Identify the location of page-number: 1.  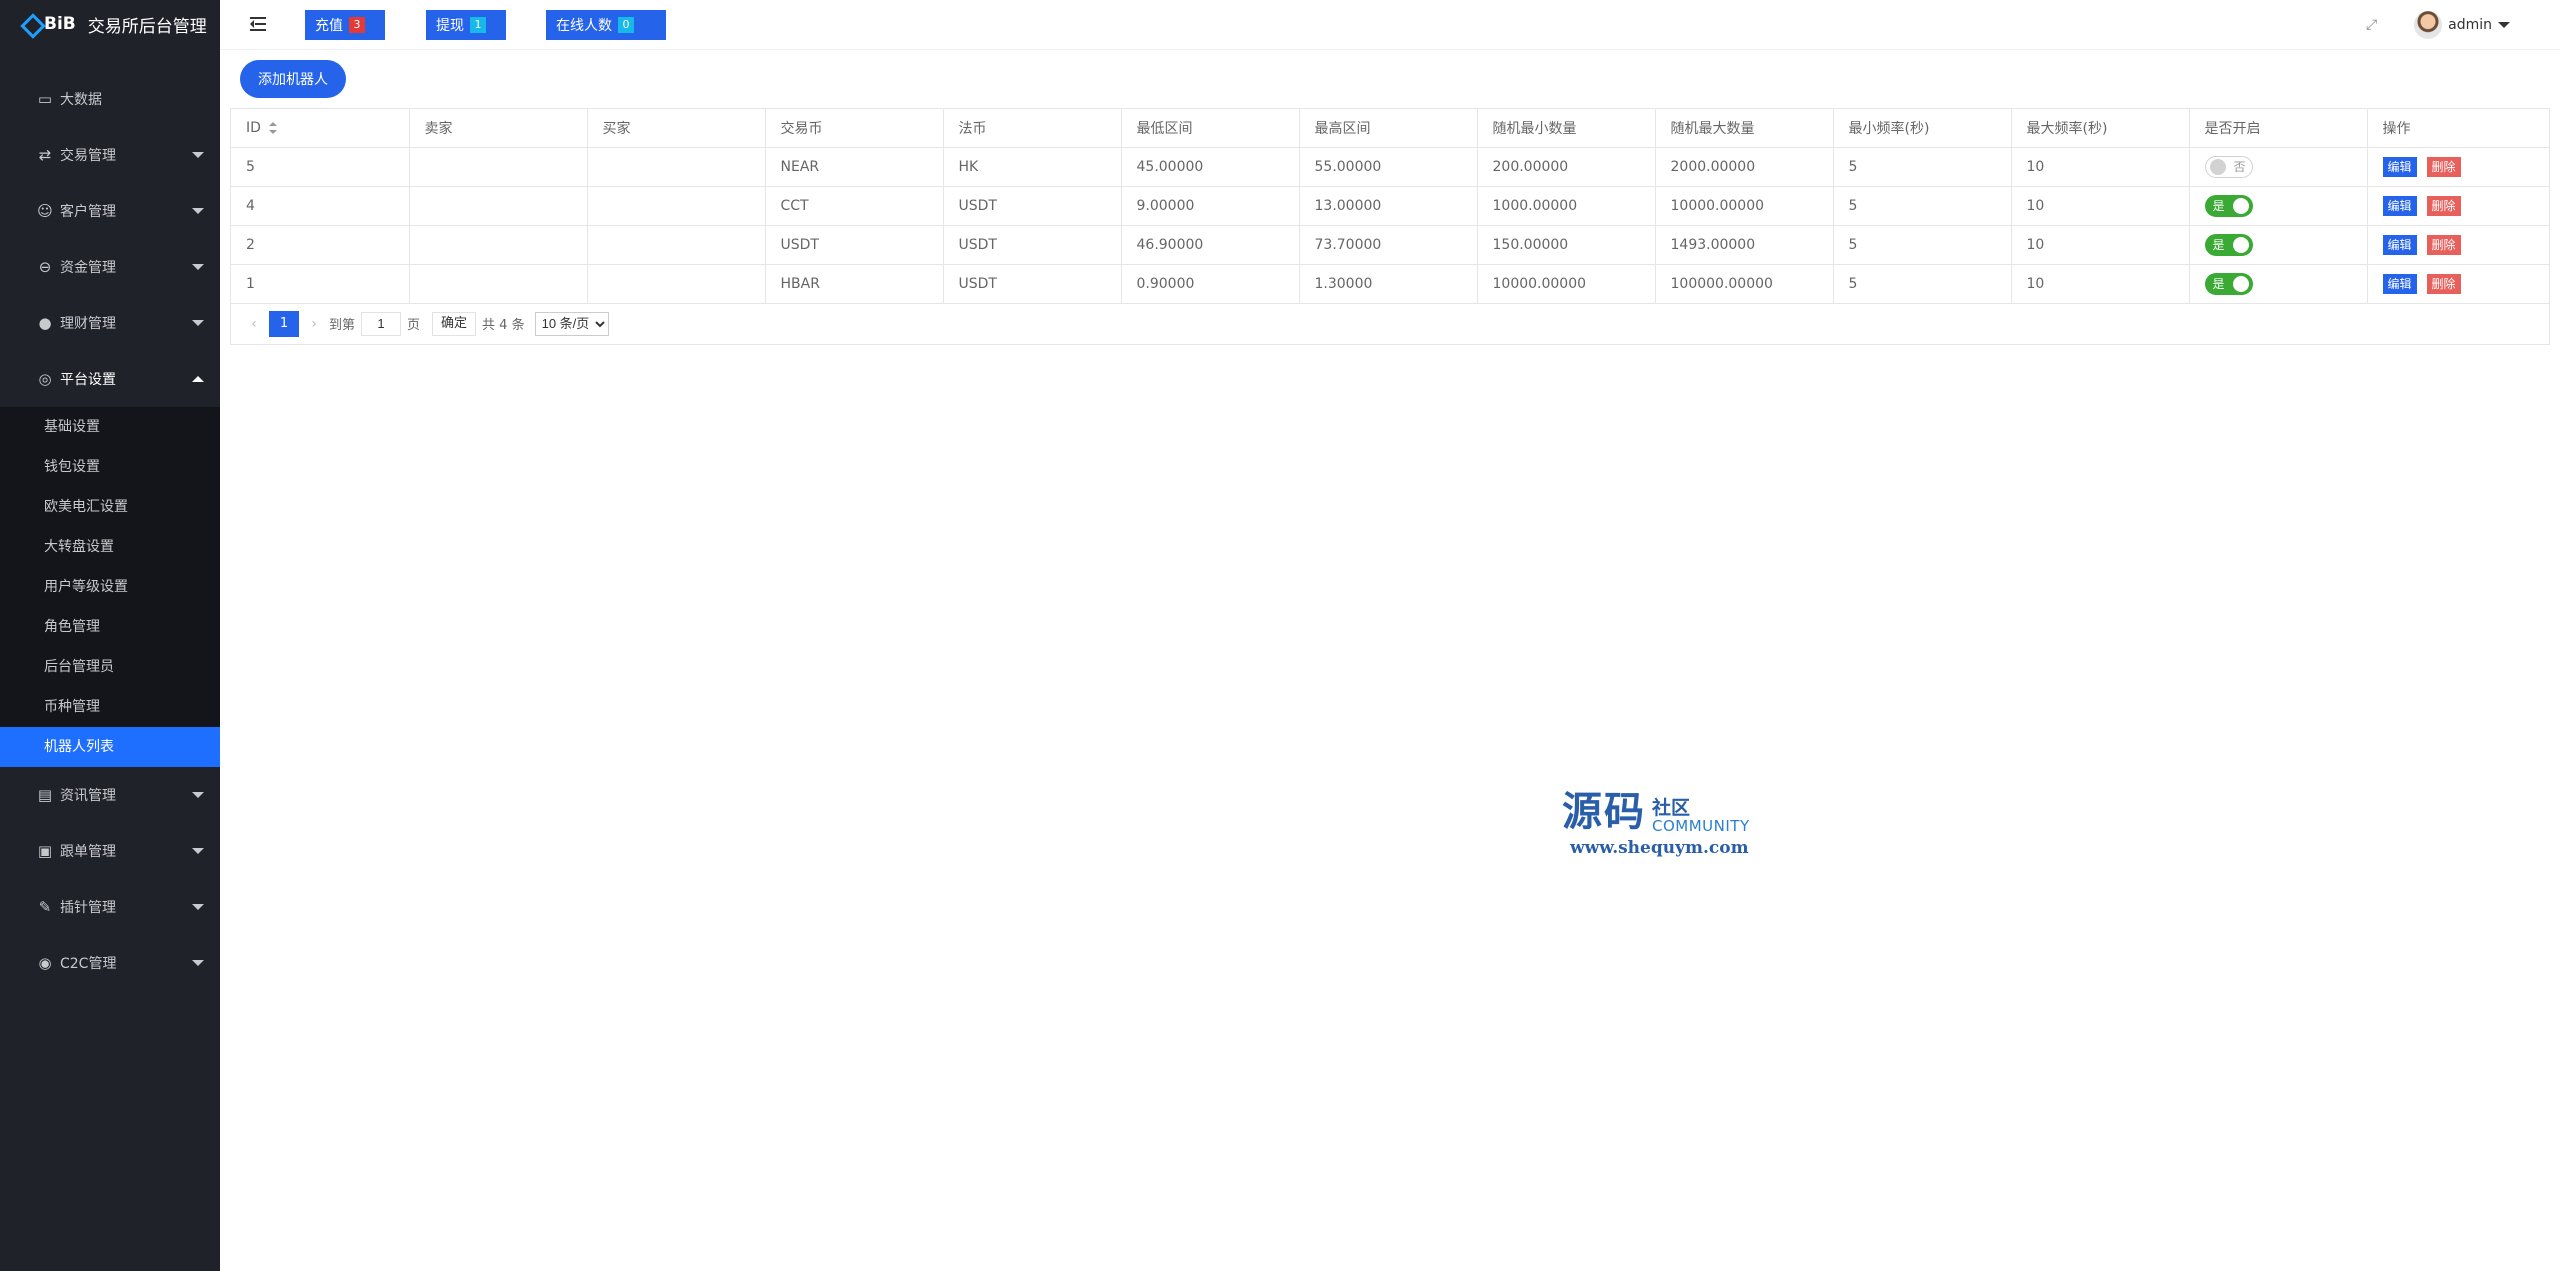
(284, 323).